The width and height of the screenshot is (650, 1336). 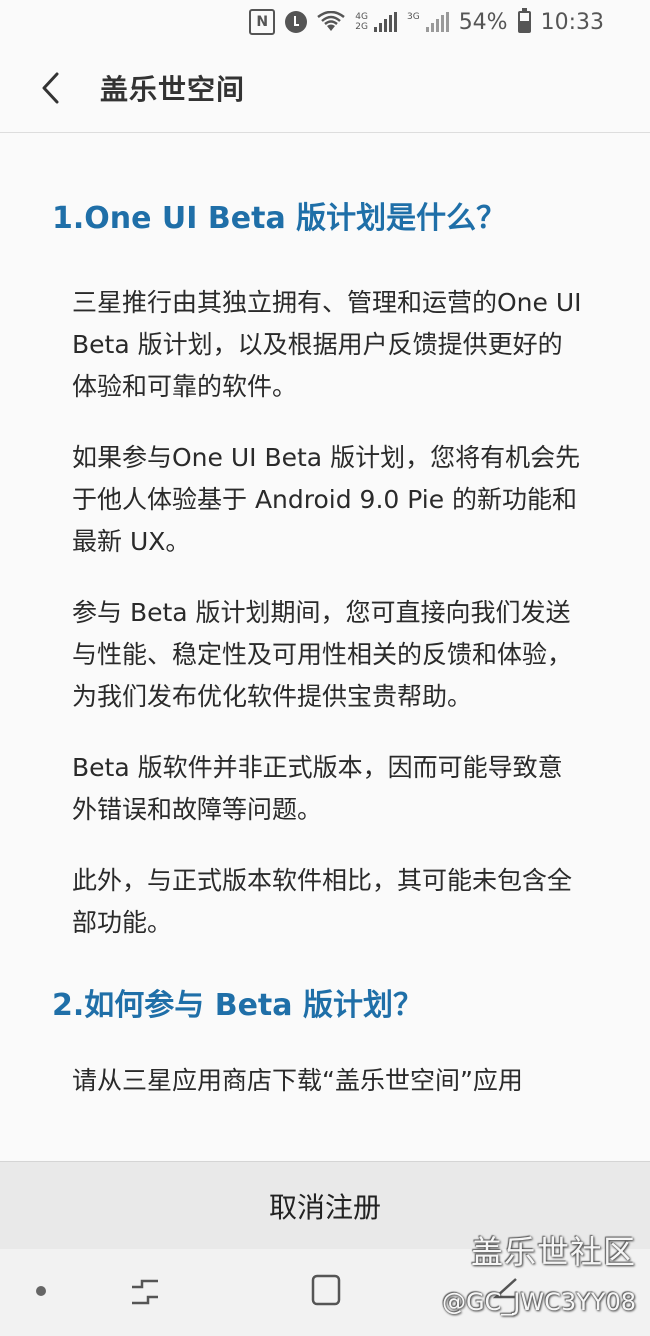 I want to click on chevron-left-icon, so click(x=50, y=88).